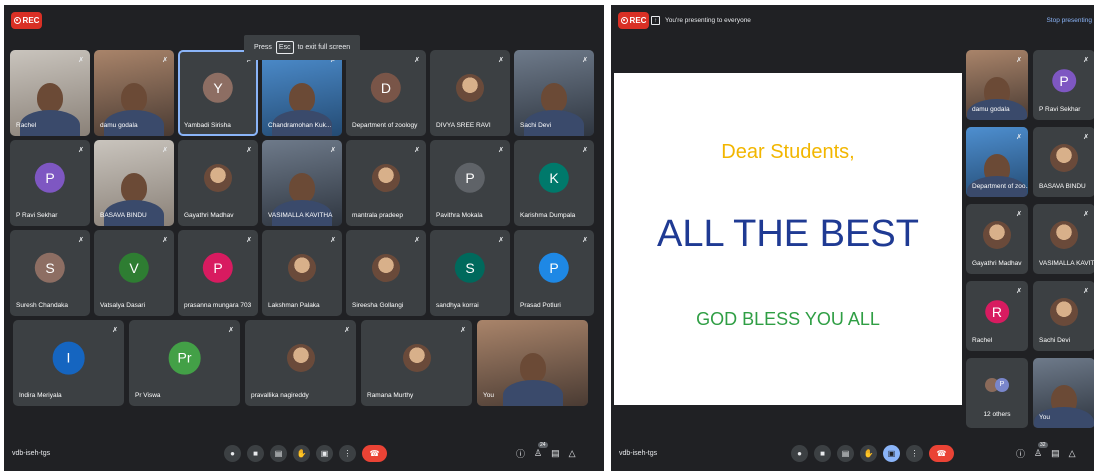 This screenshot has width=1094, height=474. What do you see at coordinates (470, 93) in the screenshot?
I see `participant-tile-divya-sree-ravi: ✗ DIVYA SREE RAVI` at bounding box center [470, 93].